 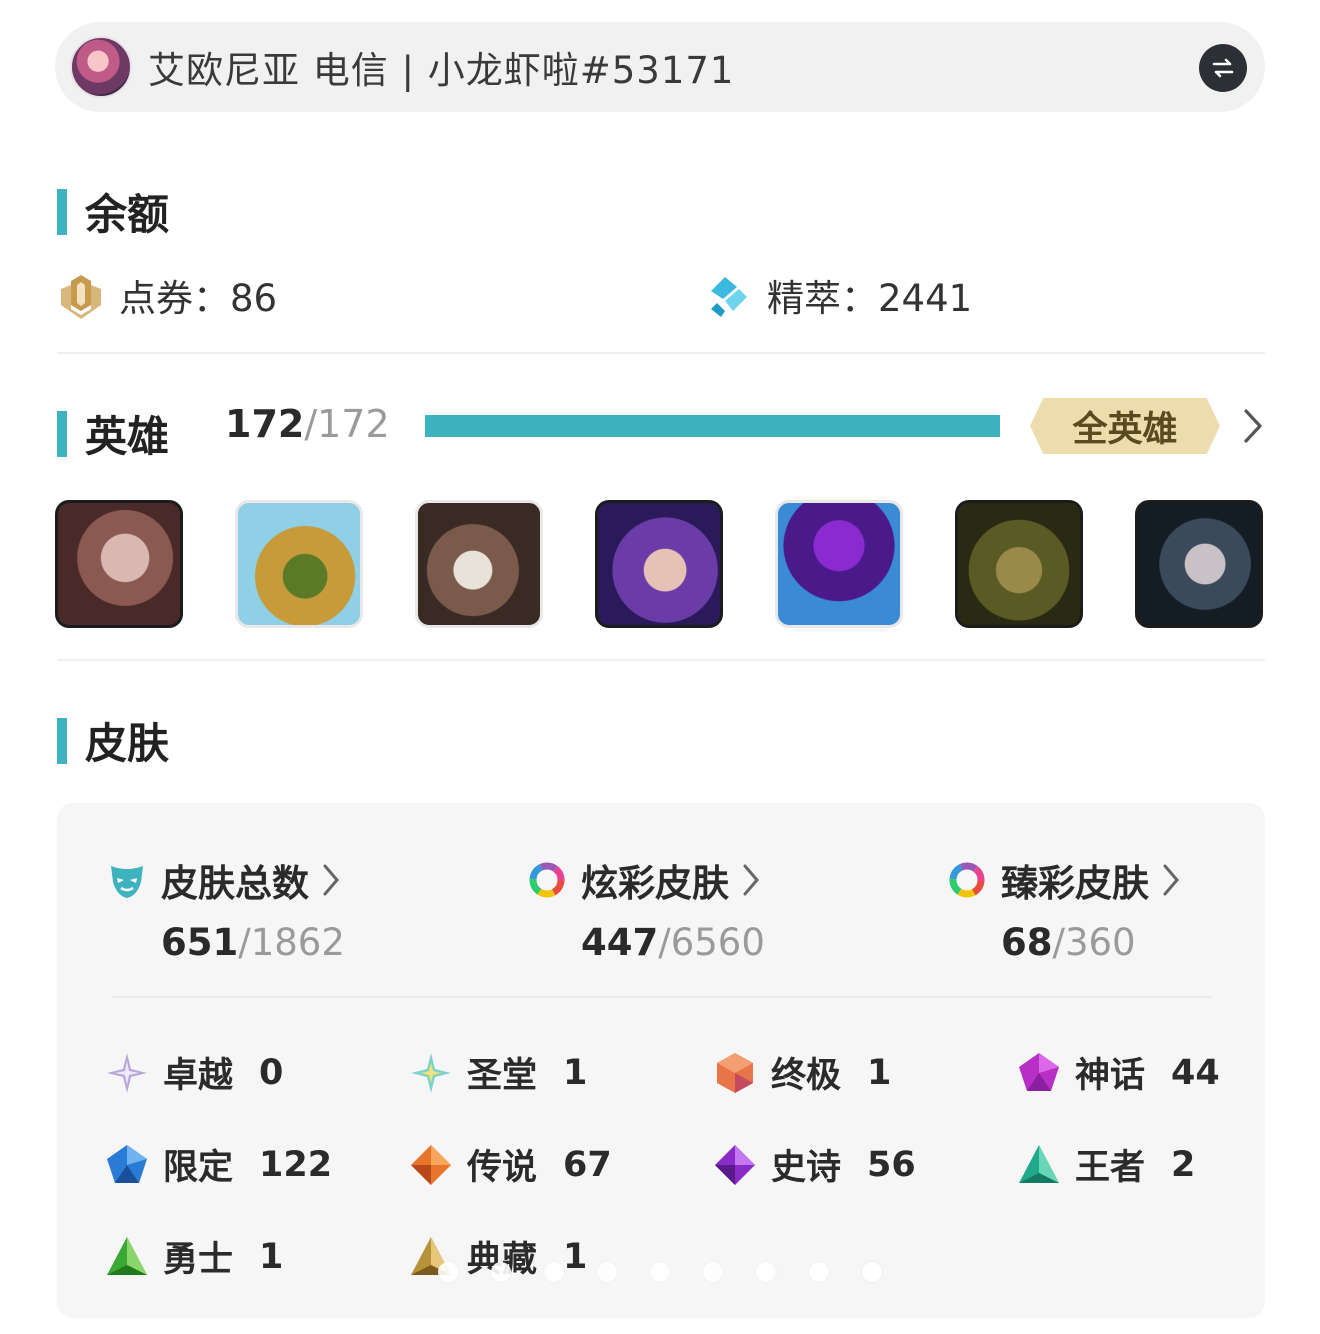 I want to click on tier-name: 终极, so click(x=806, y=1076).